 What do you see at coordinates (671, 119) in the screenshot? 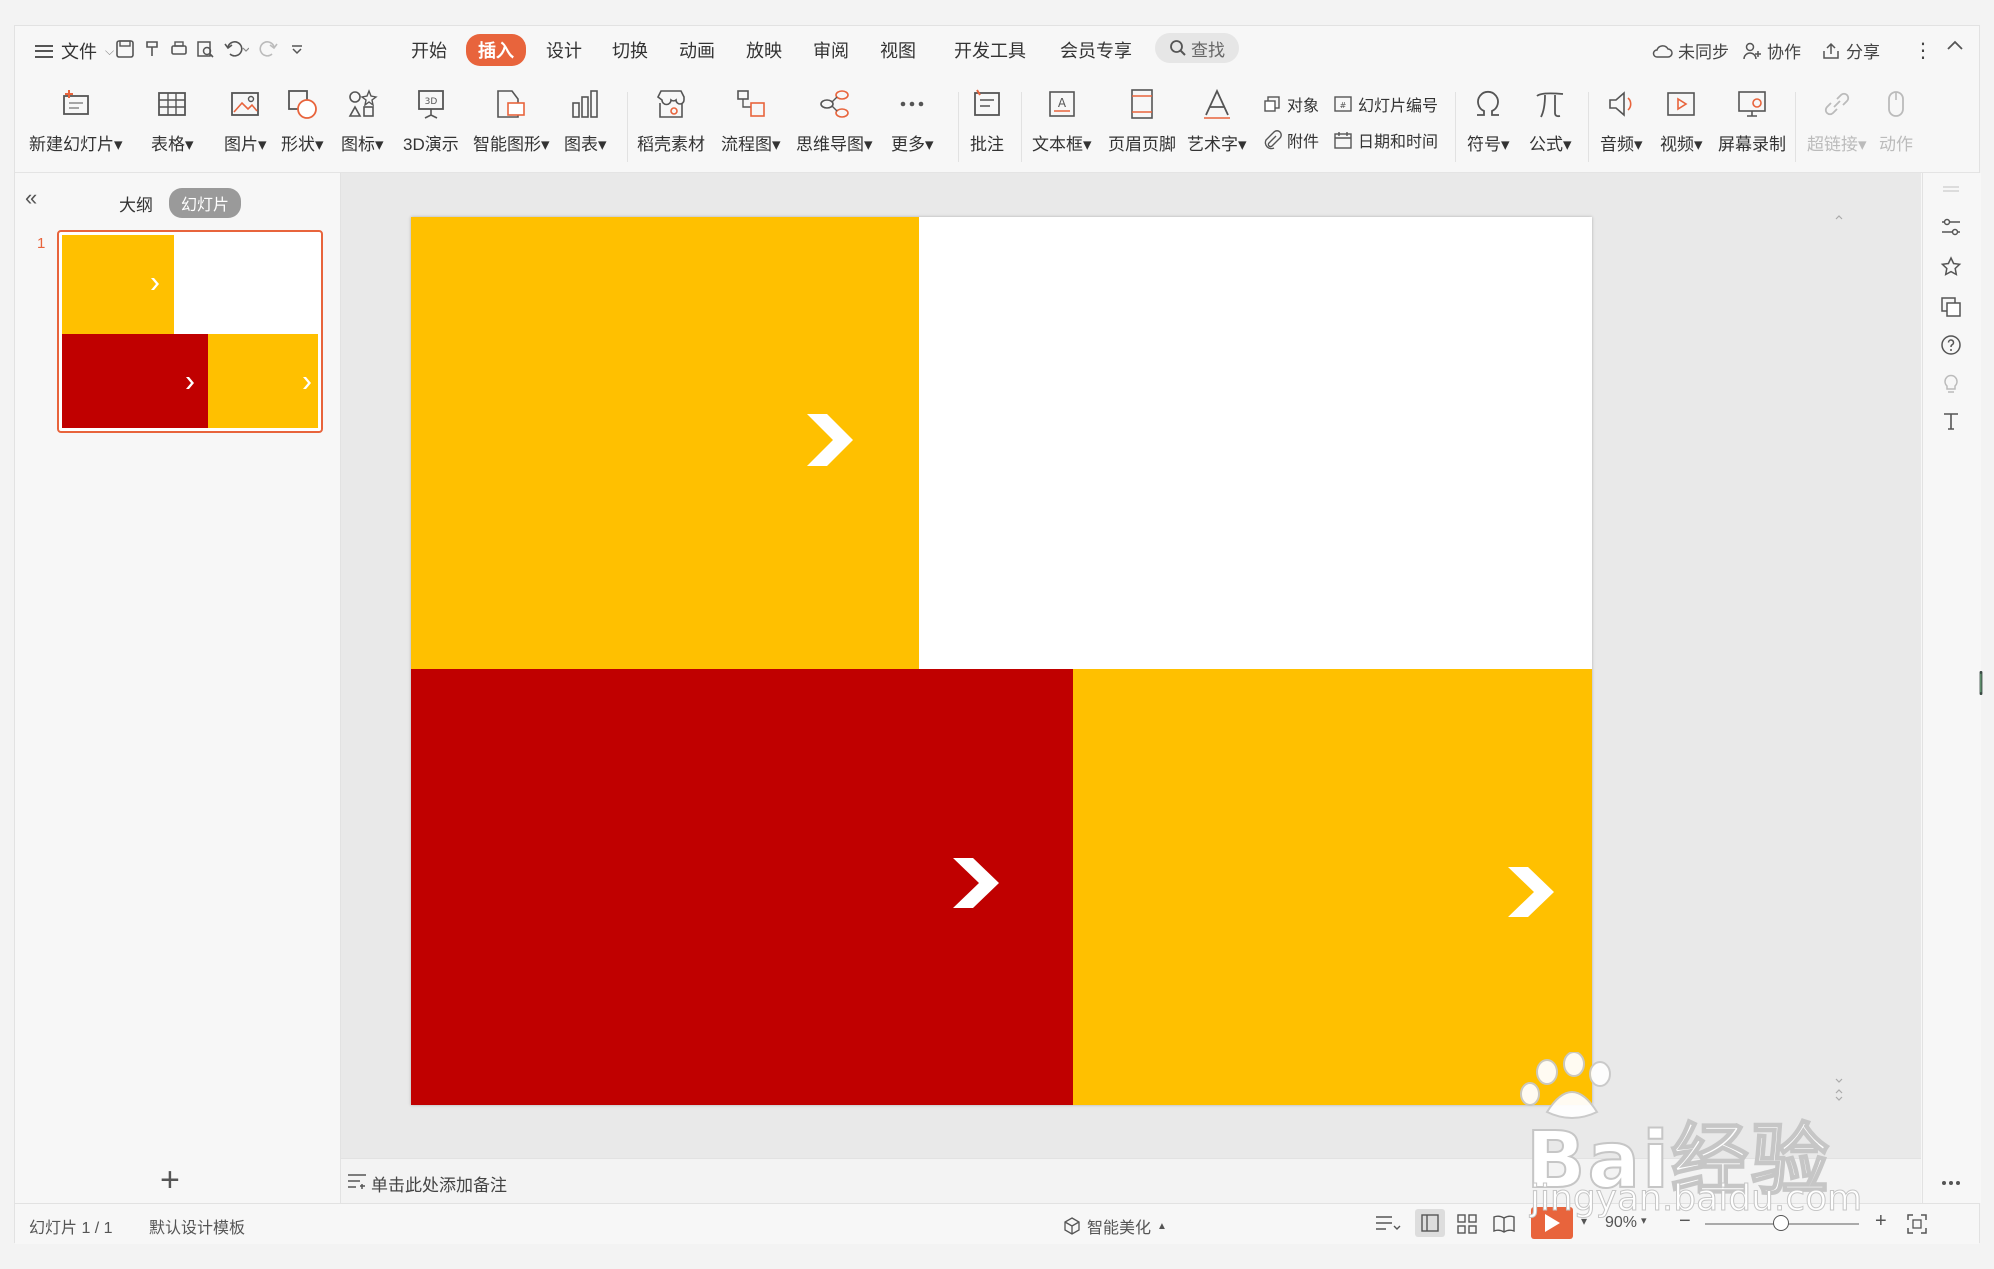
I see `material-button: 稻壳素材` at bounding box center [671, 119].